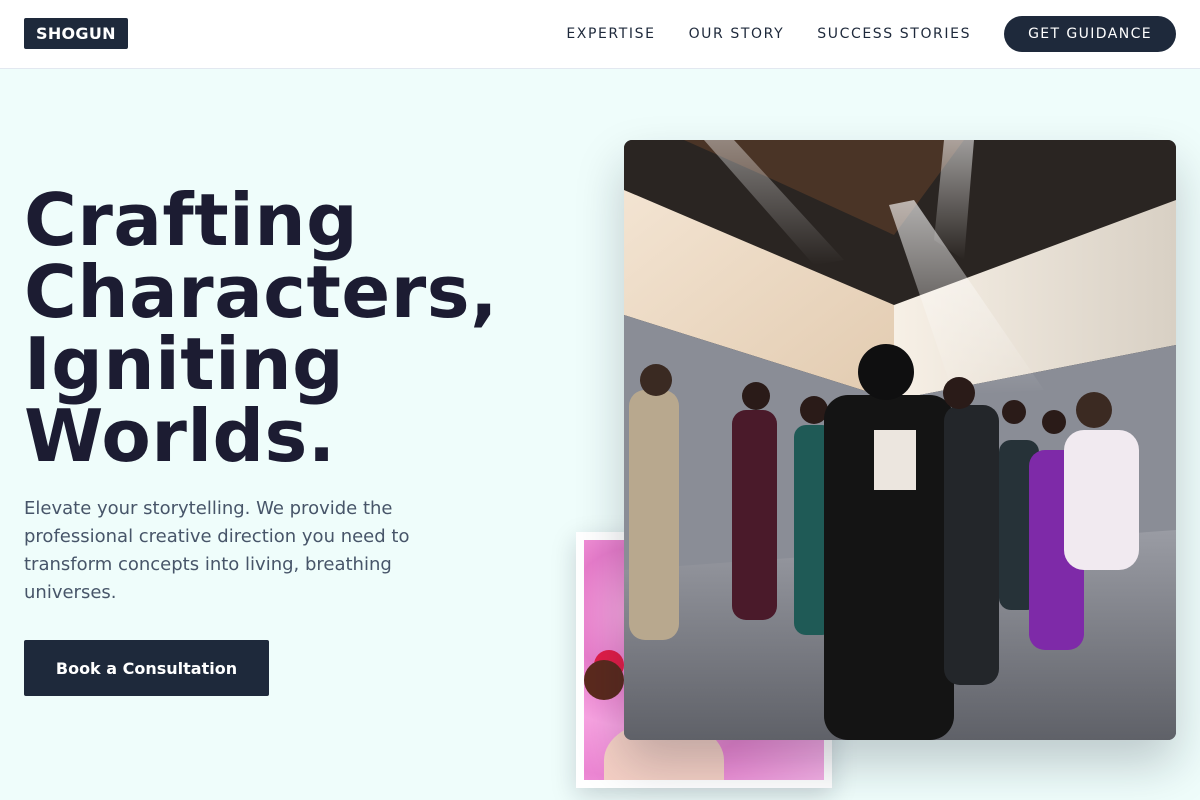 This screenshot has height=800, width=1200. What do you see at coordinates (261, 292) in the screenshot?
I see `hero-title-line: Characters,` at bounding box center [261, 292].